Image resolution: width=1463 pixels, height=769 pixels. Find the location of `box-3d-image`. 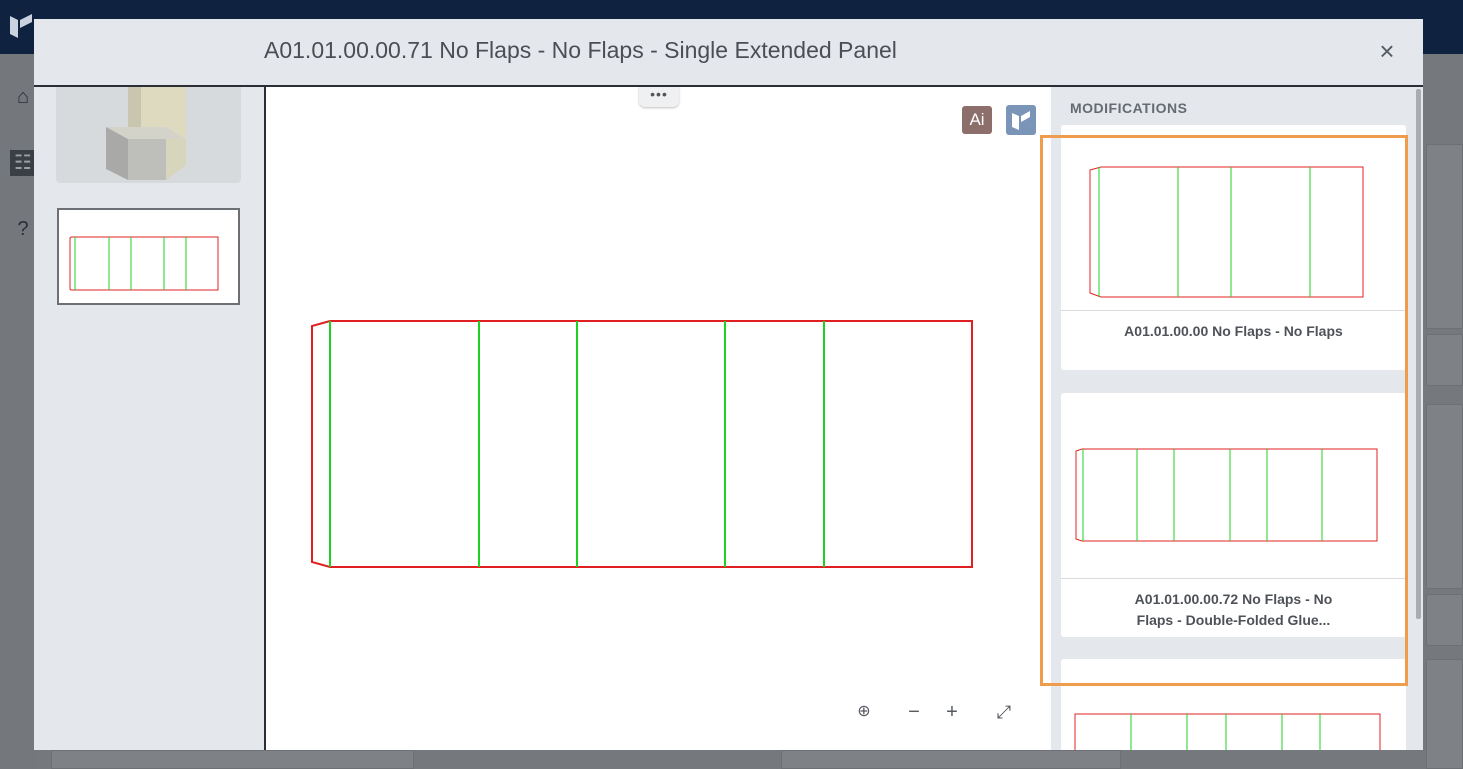

box-3d-image is located at coordinates (146, 133).